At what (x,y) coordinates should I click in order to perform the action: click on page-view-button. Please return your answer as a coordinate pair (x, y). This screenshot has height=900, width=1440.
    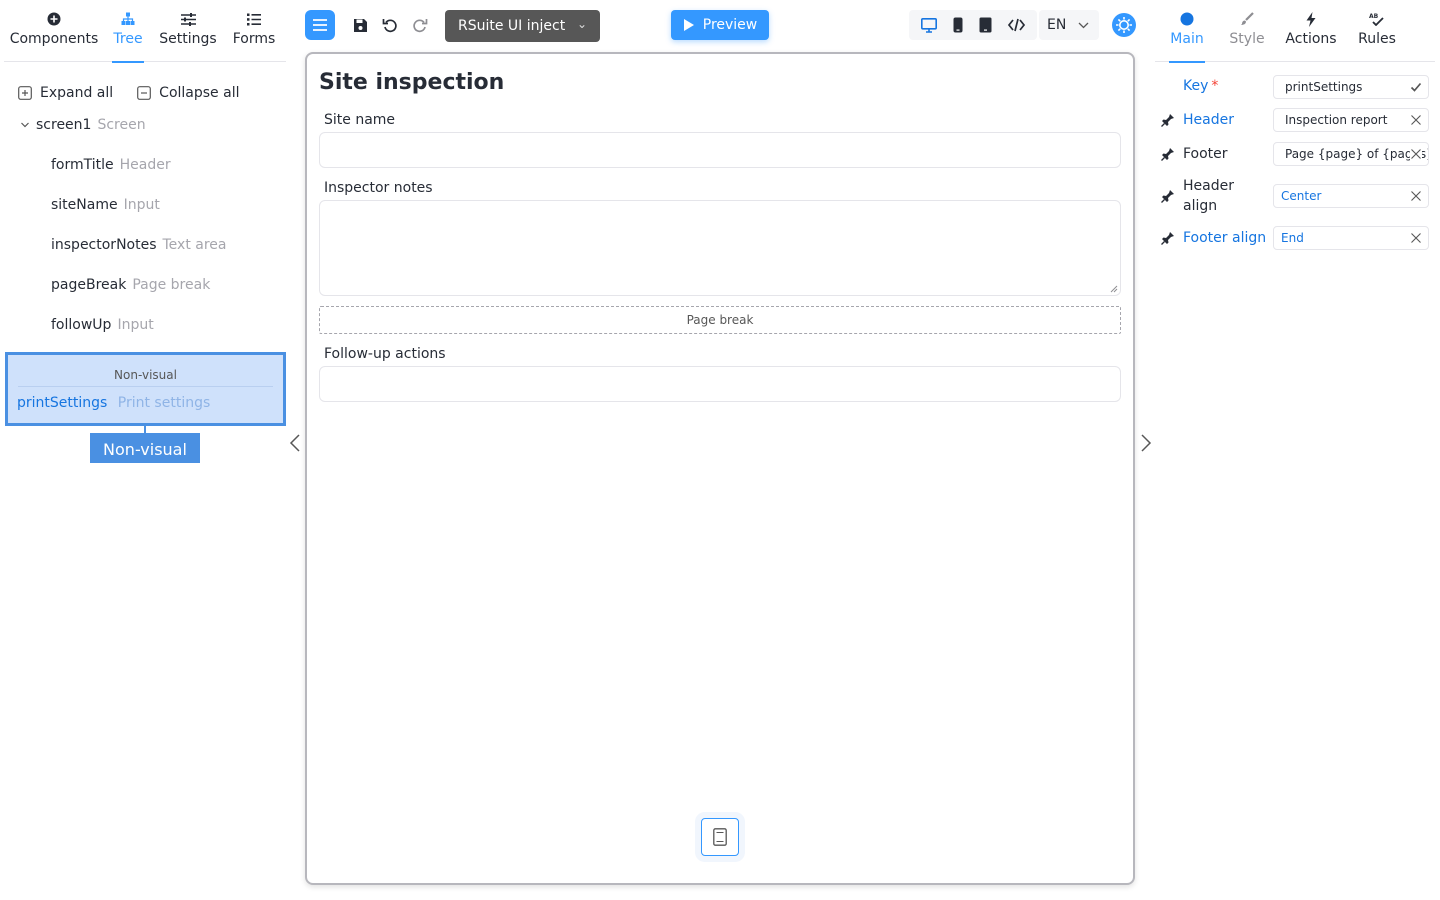
    Looking at the image, I should click on (720, 837).